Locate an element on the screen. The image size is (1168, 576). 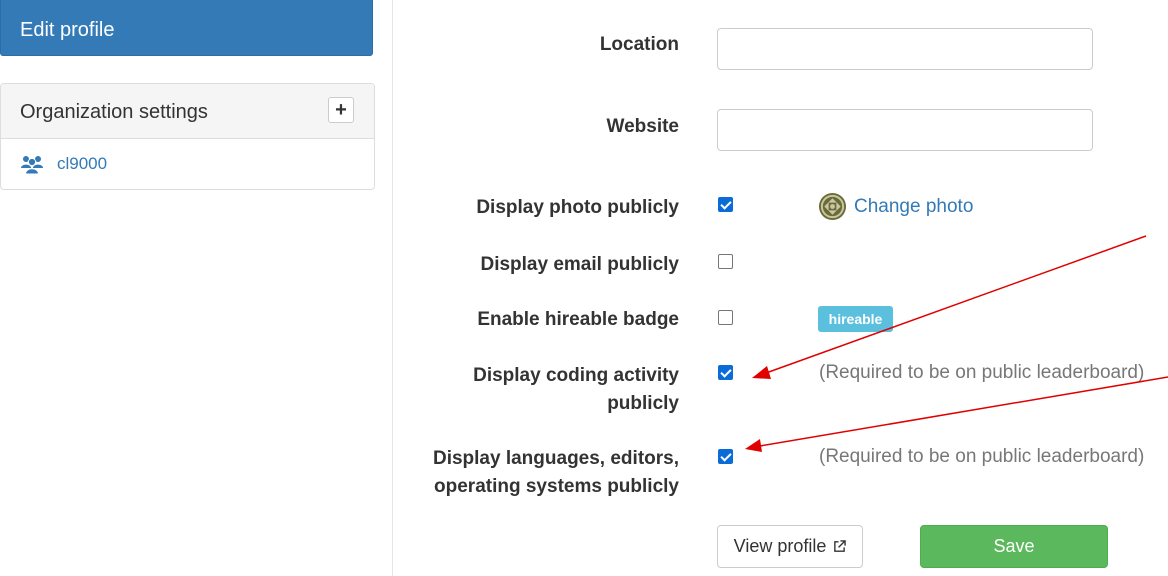
coding-activity-label-line1: Display coding activity is located at coordinates (576, 375).